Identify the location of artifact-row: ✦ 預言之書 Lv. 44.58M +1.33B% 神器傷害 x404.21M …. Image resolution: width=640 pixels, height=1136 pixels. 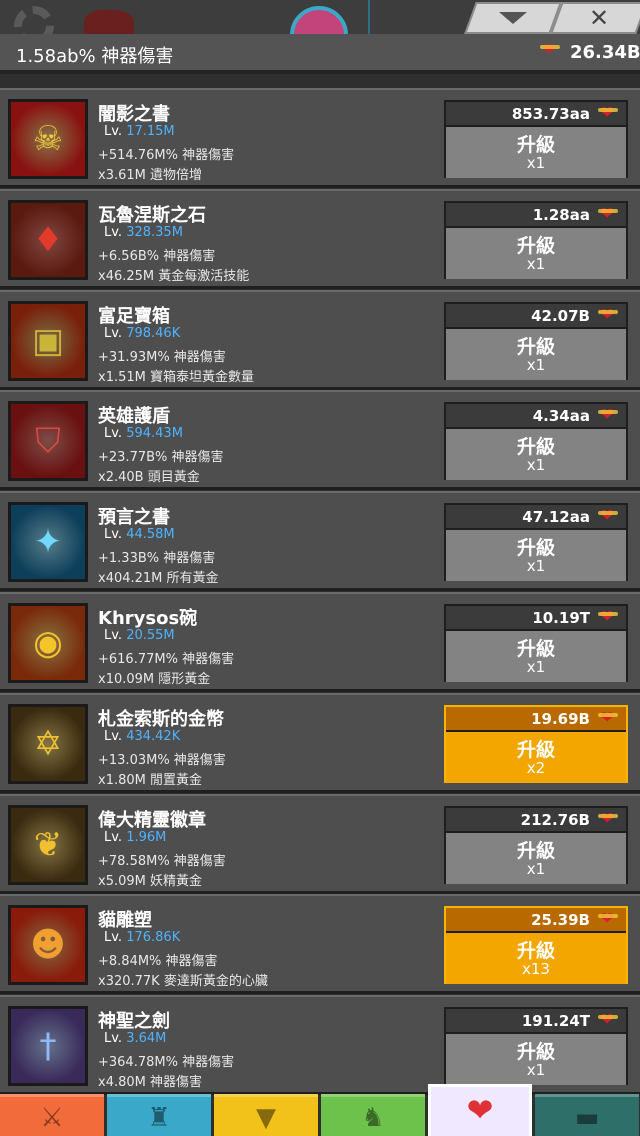
(320, 541).